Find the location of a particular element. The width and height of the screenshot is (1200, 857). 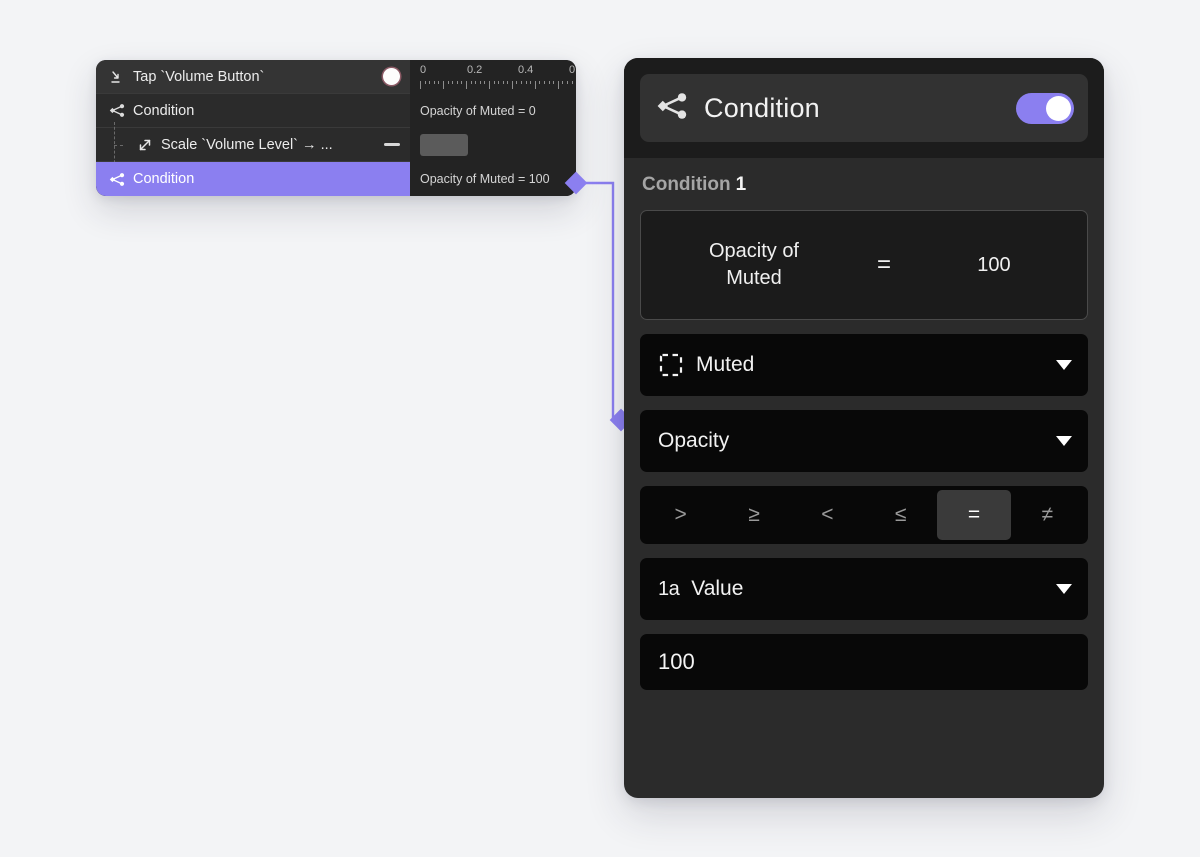

inspector-header-card: Condition is located at coordinates (864, 108).